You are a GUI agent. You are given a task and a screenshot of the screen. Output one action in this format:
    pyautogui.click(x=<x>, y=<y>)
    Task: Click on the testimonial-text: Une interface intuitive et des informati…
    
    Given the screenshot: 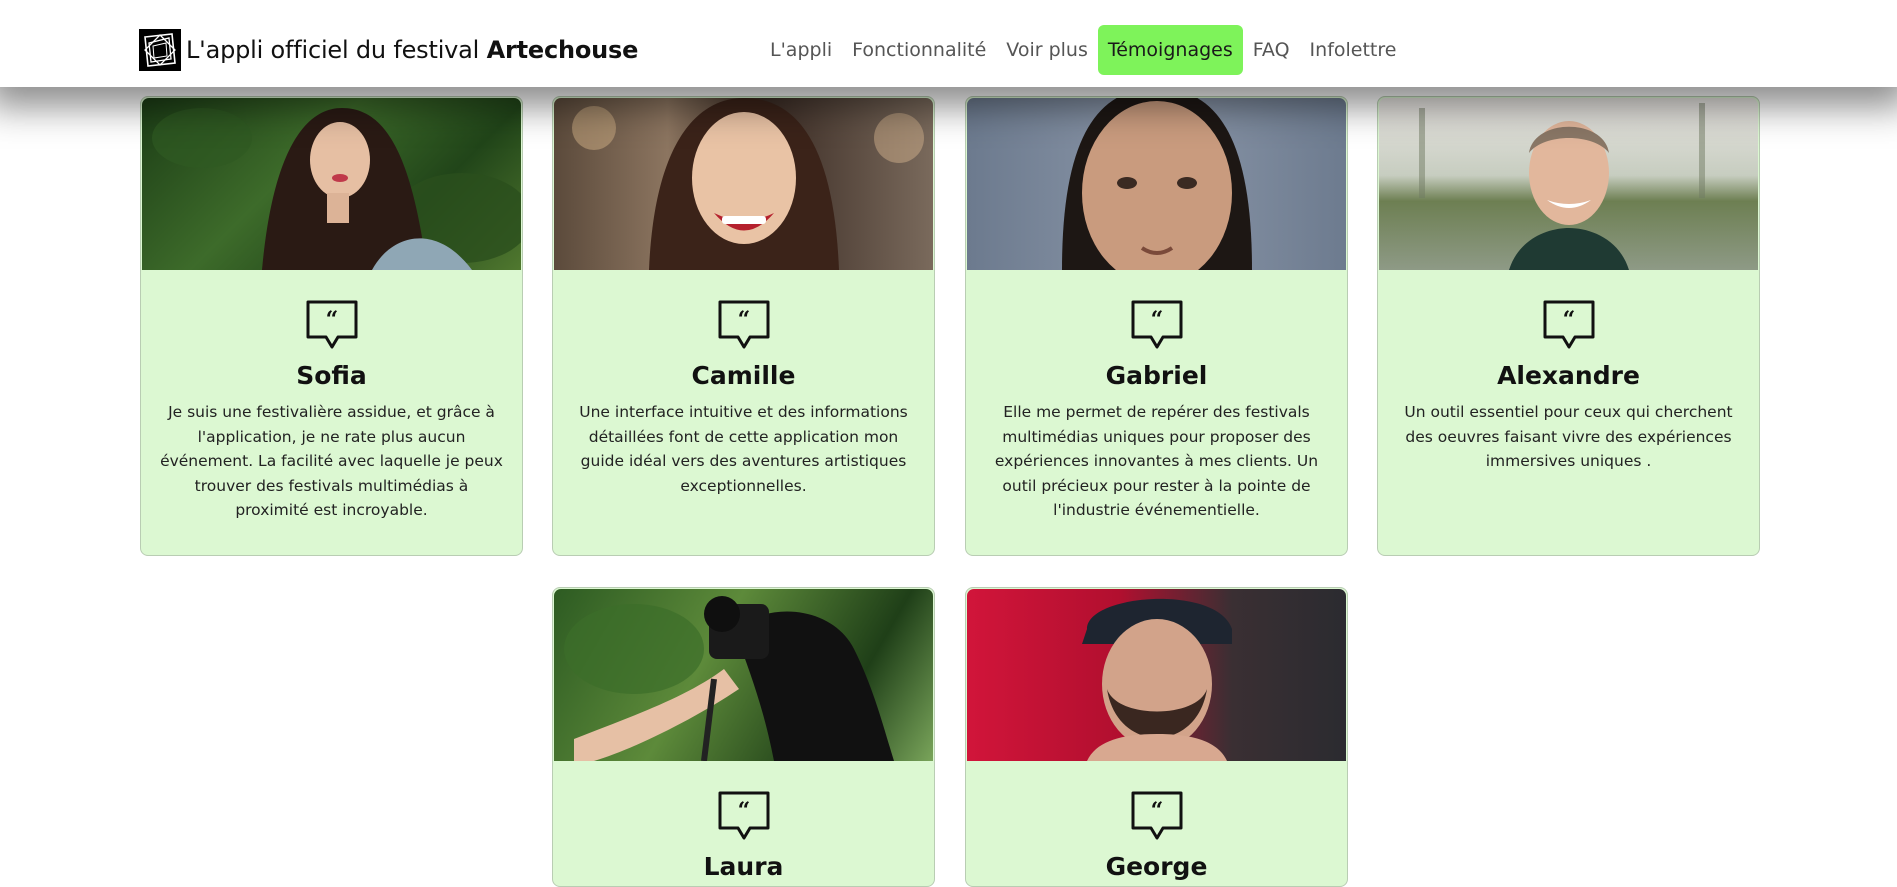 What is the action you would take?
    pyautogui.click(x=743, y=449)
    